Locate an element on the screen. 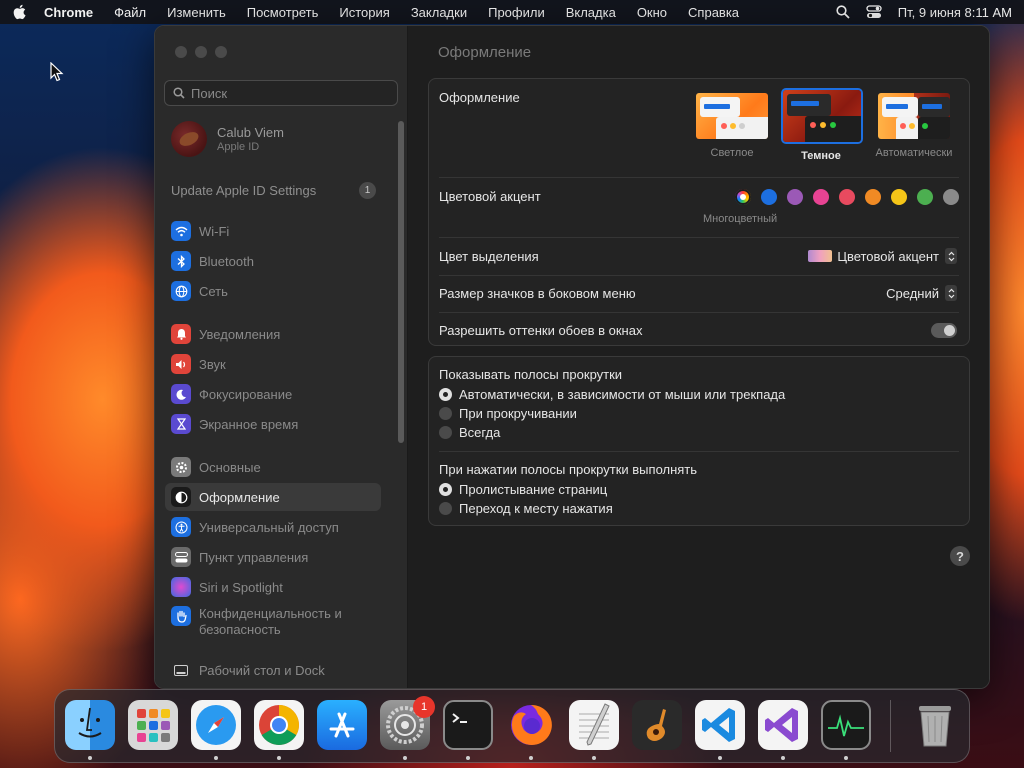 The width and height of the screenshot is (1024, 768). sidebar-item-label: Оформление is located at coordinates (239, 497).